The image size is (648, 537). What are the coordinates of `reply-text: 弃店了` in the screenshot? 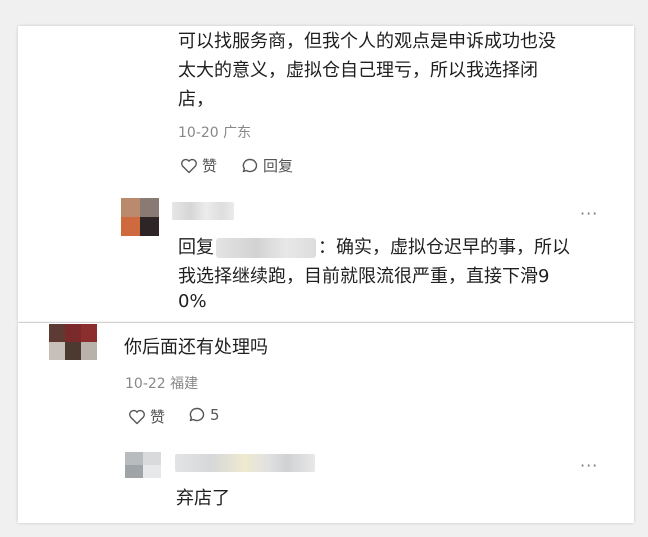 It's located at (203, 498).